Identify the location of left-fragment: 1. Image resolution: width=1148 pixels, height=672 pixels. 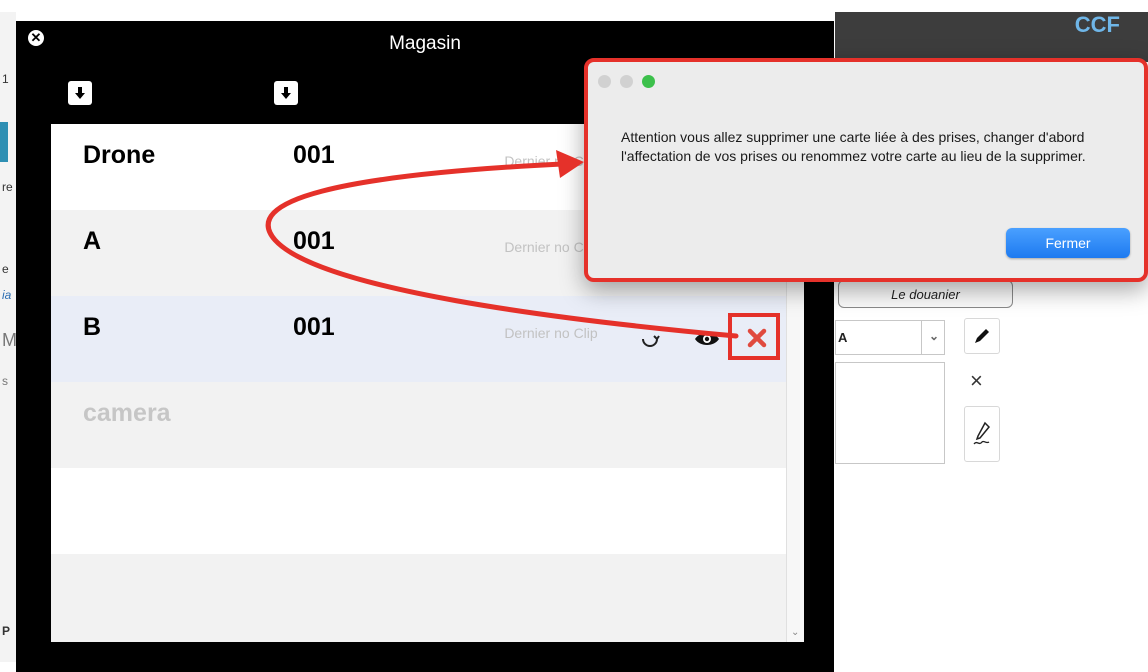
(5, 79).